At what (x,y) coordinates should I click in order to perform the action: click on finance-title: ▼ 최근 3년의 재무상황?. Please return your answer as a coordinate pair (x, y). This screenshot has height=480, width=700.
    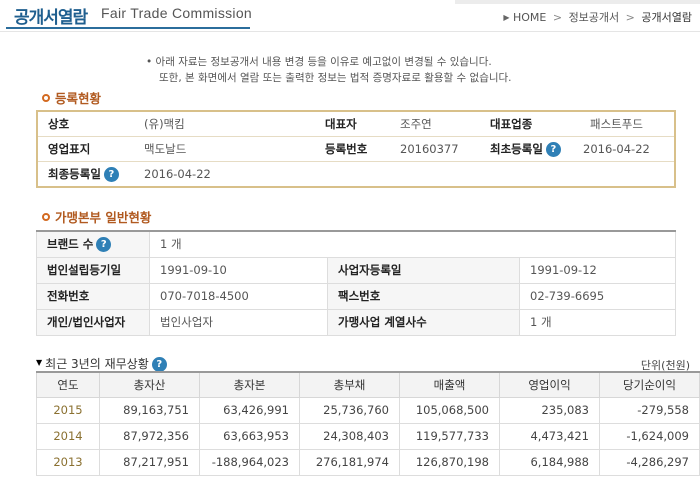
    Looking at the image, I should click on (101, 363).